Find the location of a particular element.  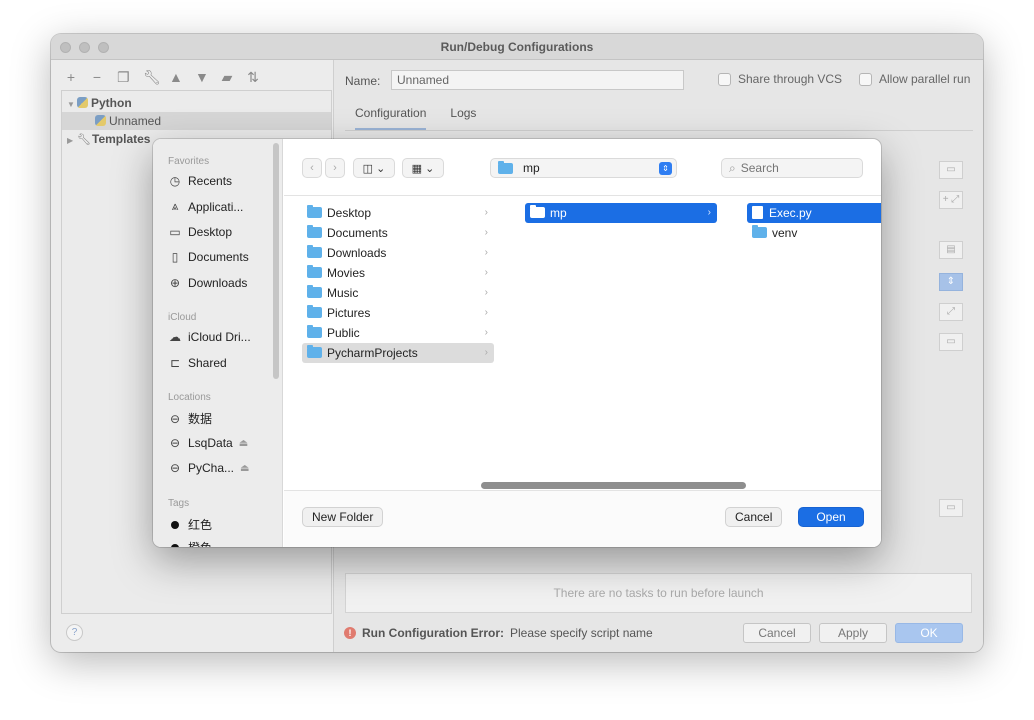

dialog-cancel-button: Cancel is located at coordinates (754, 517).